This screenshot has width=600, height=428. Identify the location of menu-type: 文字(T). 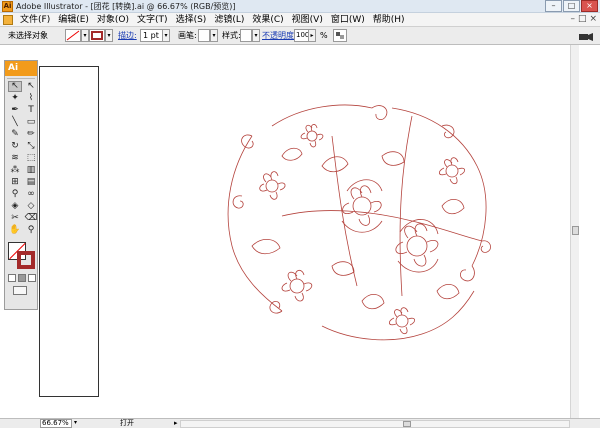
(152, 20).